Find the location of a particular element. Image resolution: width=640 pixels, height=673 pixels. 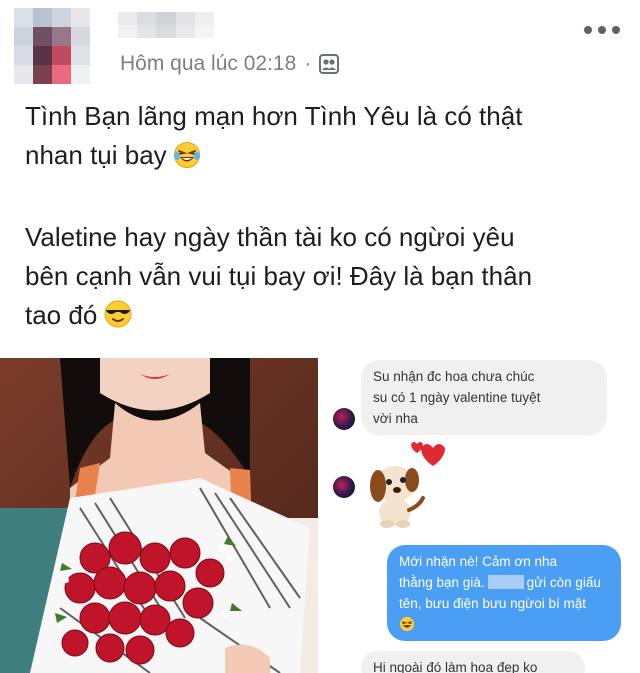

more-horizontal-icon is located at coordinates (588, 30).